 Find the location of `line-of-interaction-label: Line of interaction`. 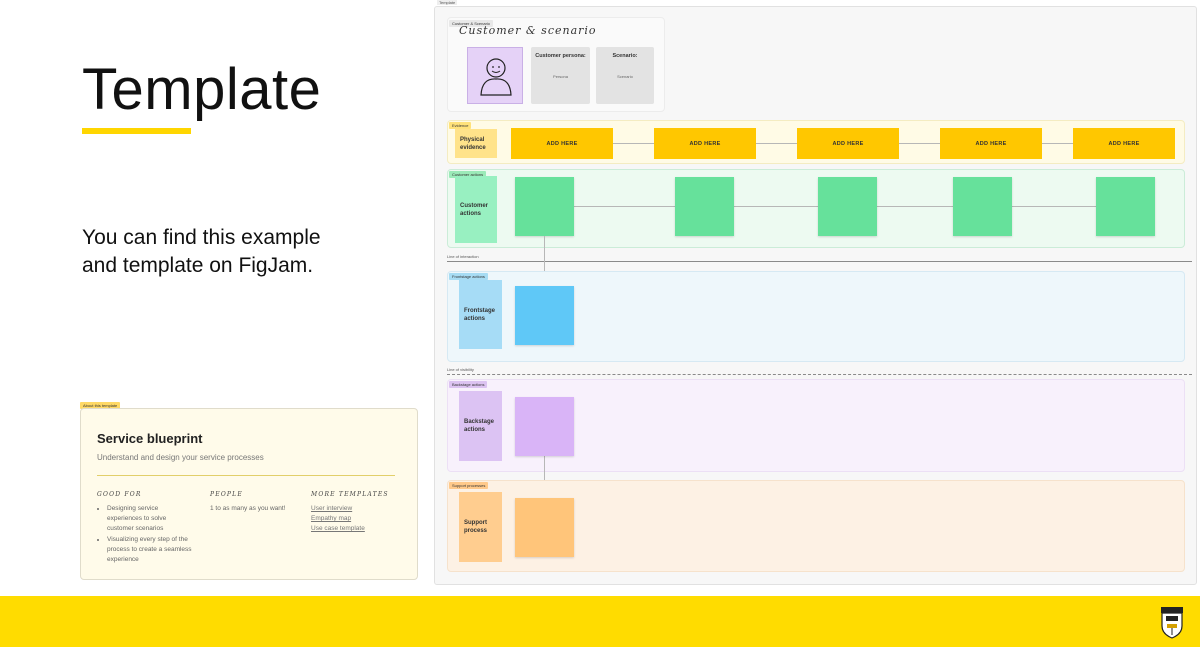

line-of-interaction-label: Line of interaction is located at coordinates (463, 256).